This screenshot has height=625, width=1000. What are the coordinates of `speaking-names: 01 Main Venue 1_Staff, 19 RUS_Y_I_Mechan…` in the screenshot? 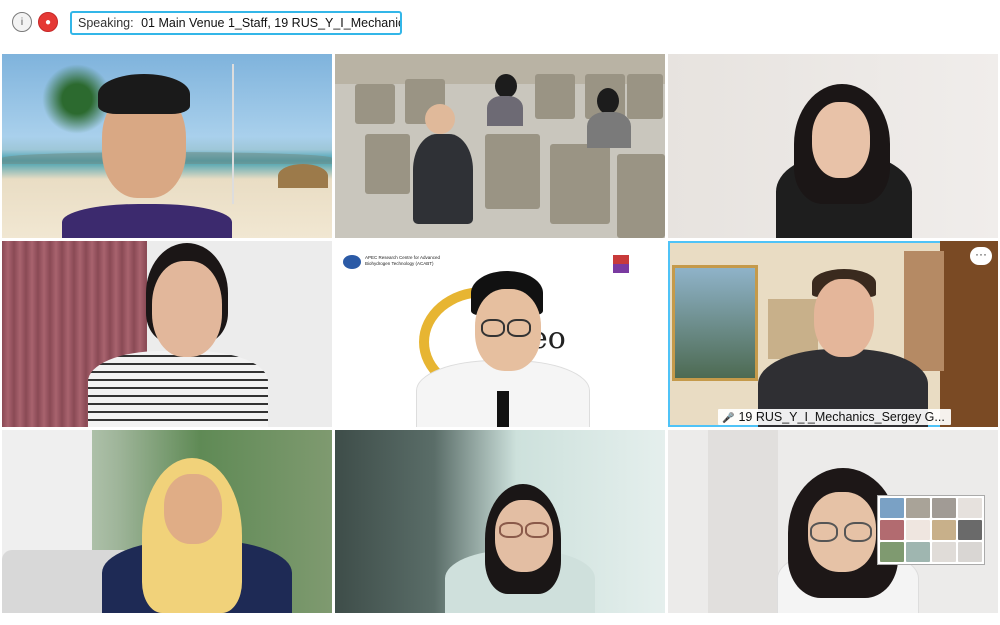 It's located at (271, 23).